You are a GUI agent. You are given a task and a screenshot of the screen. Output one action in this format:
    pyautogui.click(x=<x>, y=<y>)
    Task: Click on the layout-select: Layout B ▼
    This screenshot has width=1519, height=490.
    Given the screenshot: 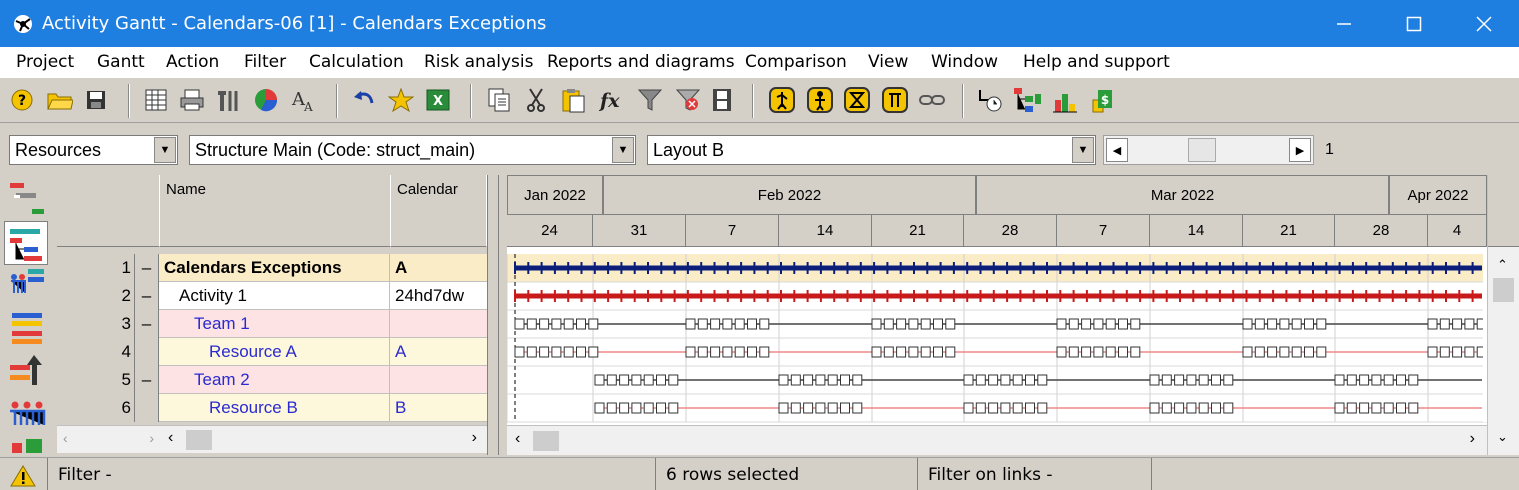 What is the action you would take?
    pyautogui.click(x=871, y=150)
    